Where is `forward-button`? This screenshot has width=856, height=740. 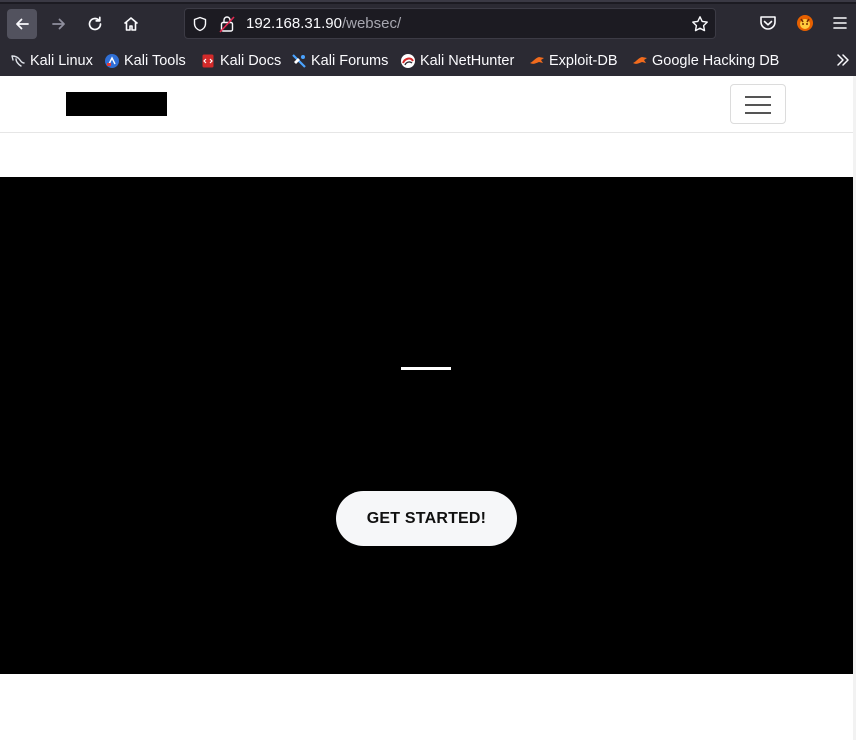 forward-button is located at coordinates (59, 24).